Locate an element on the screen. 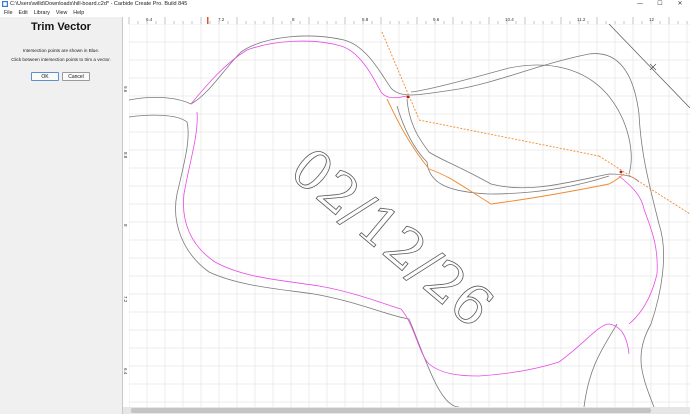  window-controls: — ☐ ✕ is located at coordinates (660, 4).